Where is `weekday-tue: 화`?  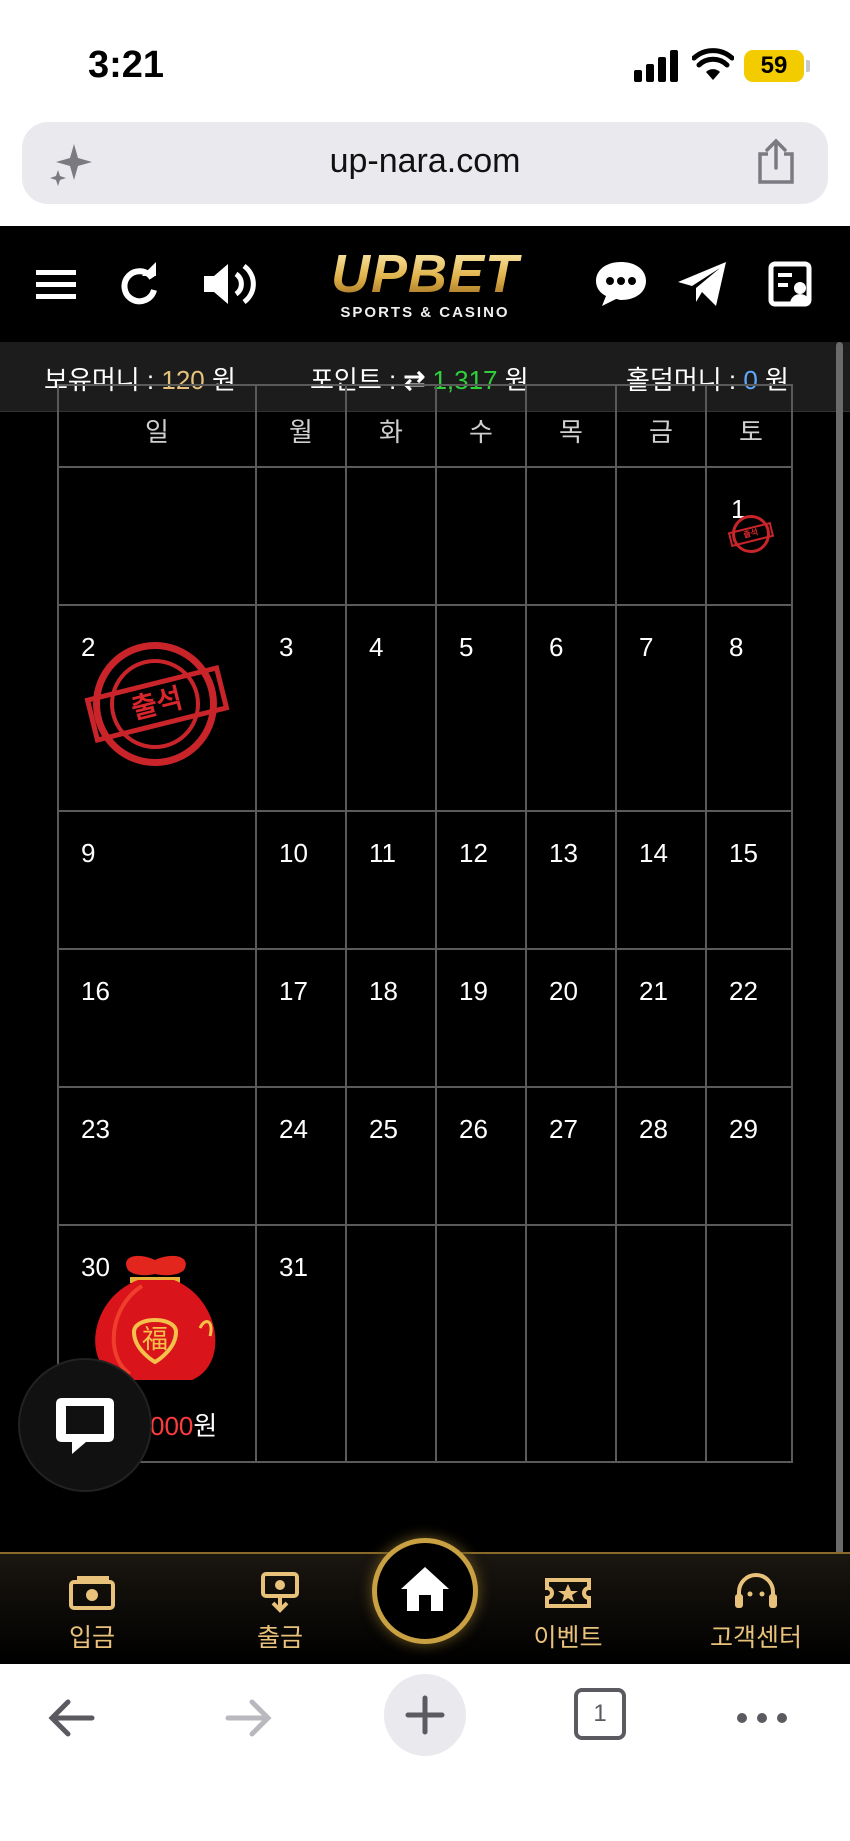
weekday-tue: 화 is located at coordinates (391, 432).